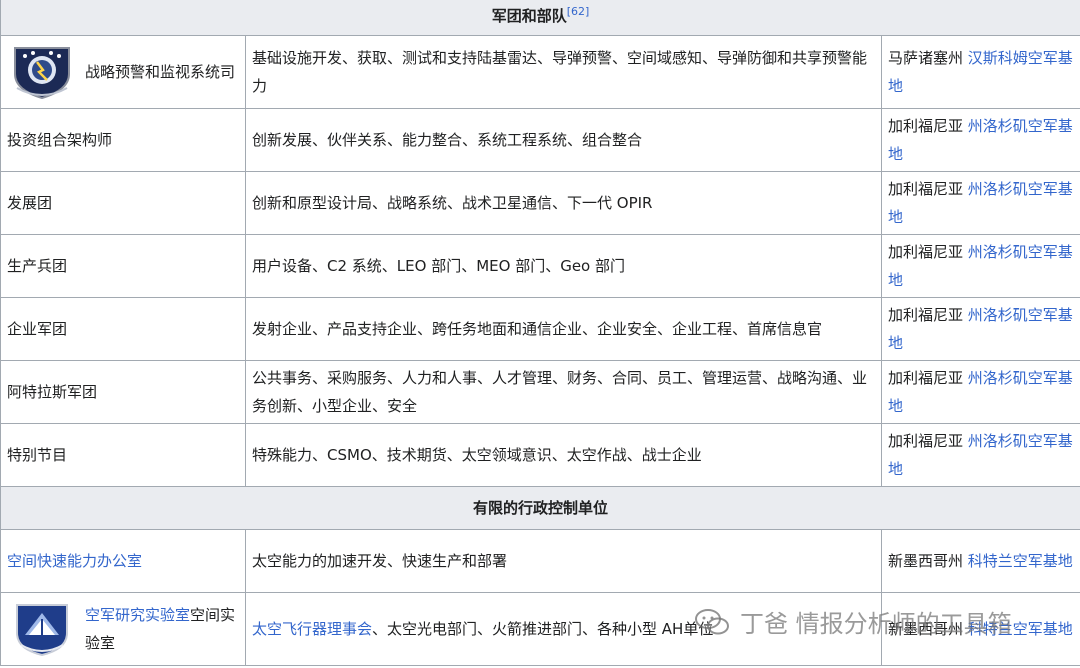 This screenshot has width=1080, height=668. I want to click on unit-cell: 投资组合架构师, so click(123, 140).